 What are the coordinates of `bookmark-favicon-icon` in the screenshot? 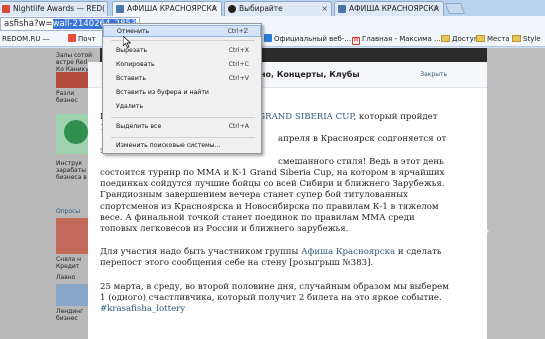 It's located at (268, 38).